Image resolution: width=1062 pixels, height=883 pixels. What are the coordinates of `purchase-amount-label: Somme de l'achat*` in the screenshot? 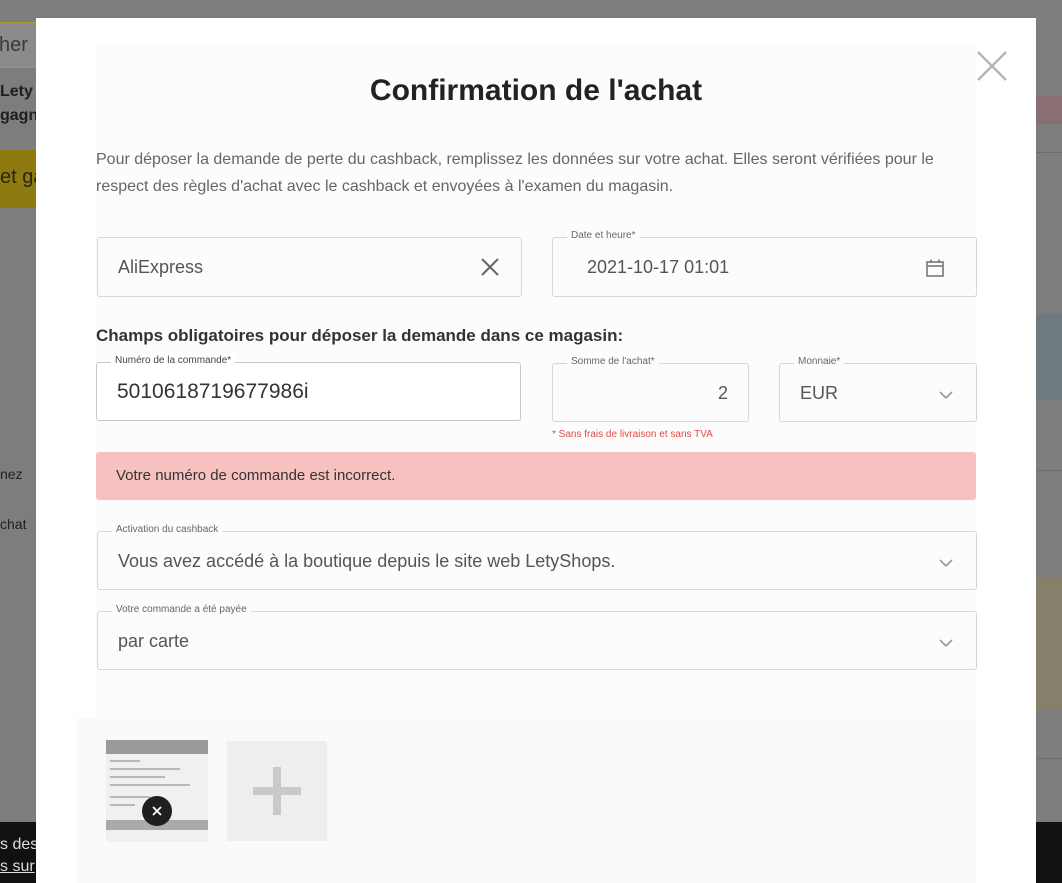 It's located at (613, 361).